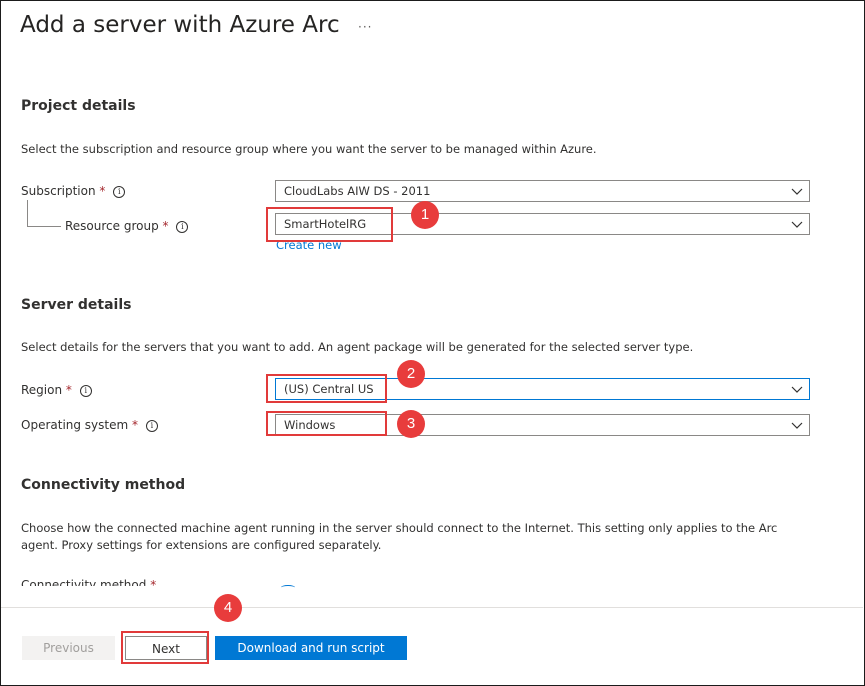 The image size is (865, 686). What do you see at coordinates (112, 226) in the screenshot?
I see `resource-group-label-text: Resource group` at bounding box center [112, 226].